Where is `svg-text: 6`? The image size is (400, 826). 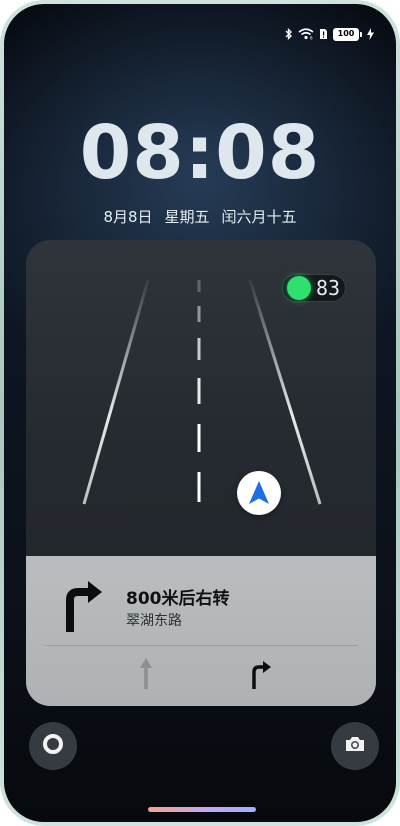
svg-text: 6 is located at coordinates (311, 38).